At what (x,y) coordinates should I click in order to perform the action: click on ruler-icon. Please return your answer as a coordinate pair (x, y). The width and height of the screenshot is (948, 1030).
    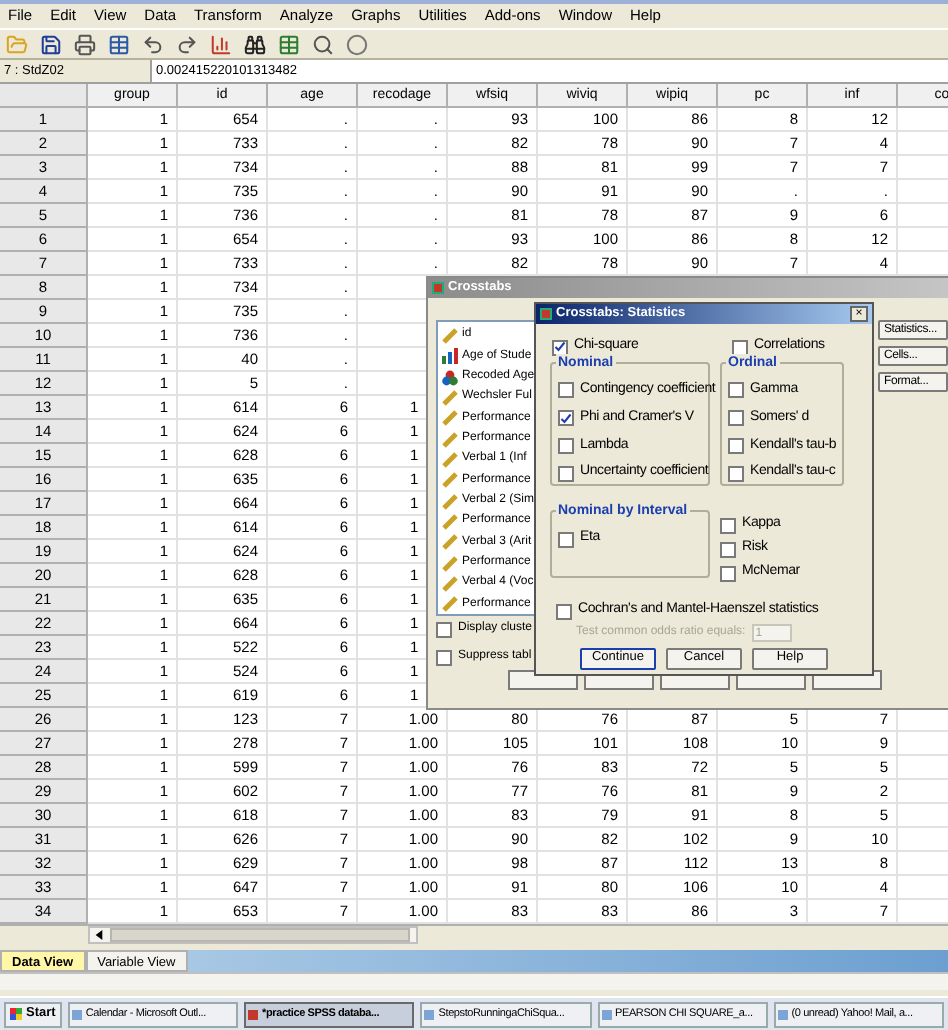
    Looking at the image, I should click on (450, 335).